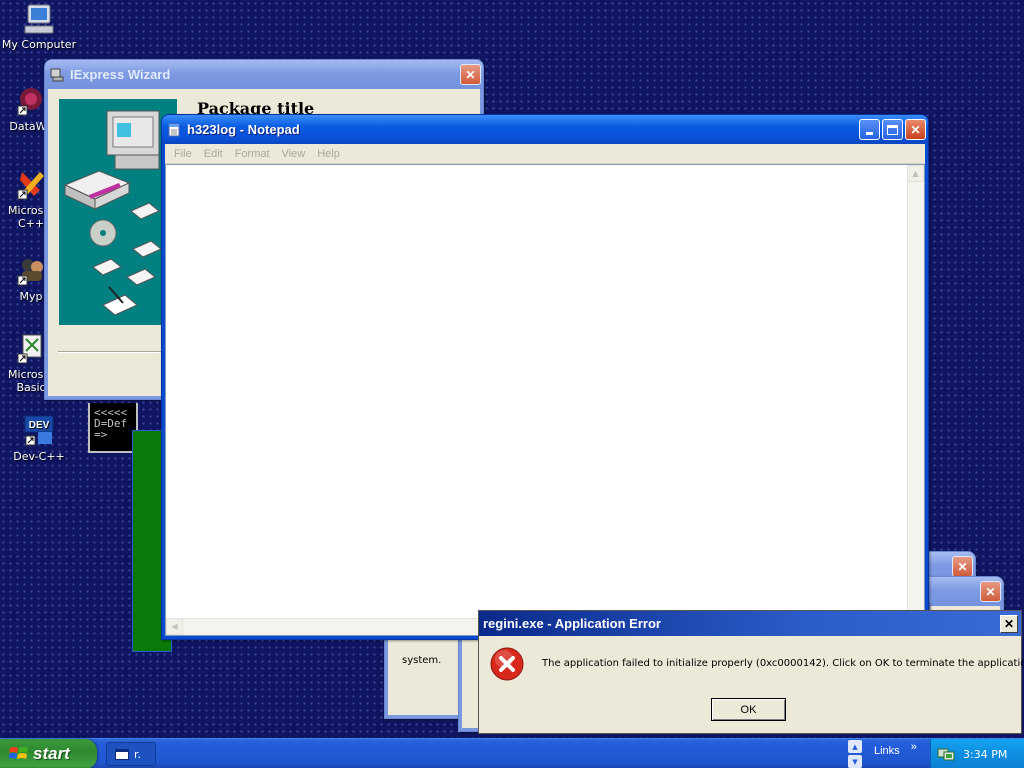 The width and height of the screenshot is (1024, 768). What do you see at coordinates (120, 74) in the screenshot?
I see `iexpress-title: IExpress Wizard` at bounding box center [120, 74].